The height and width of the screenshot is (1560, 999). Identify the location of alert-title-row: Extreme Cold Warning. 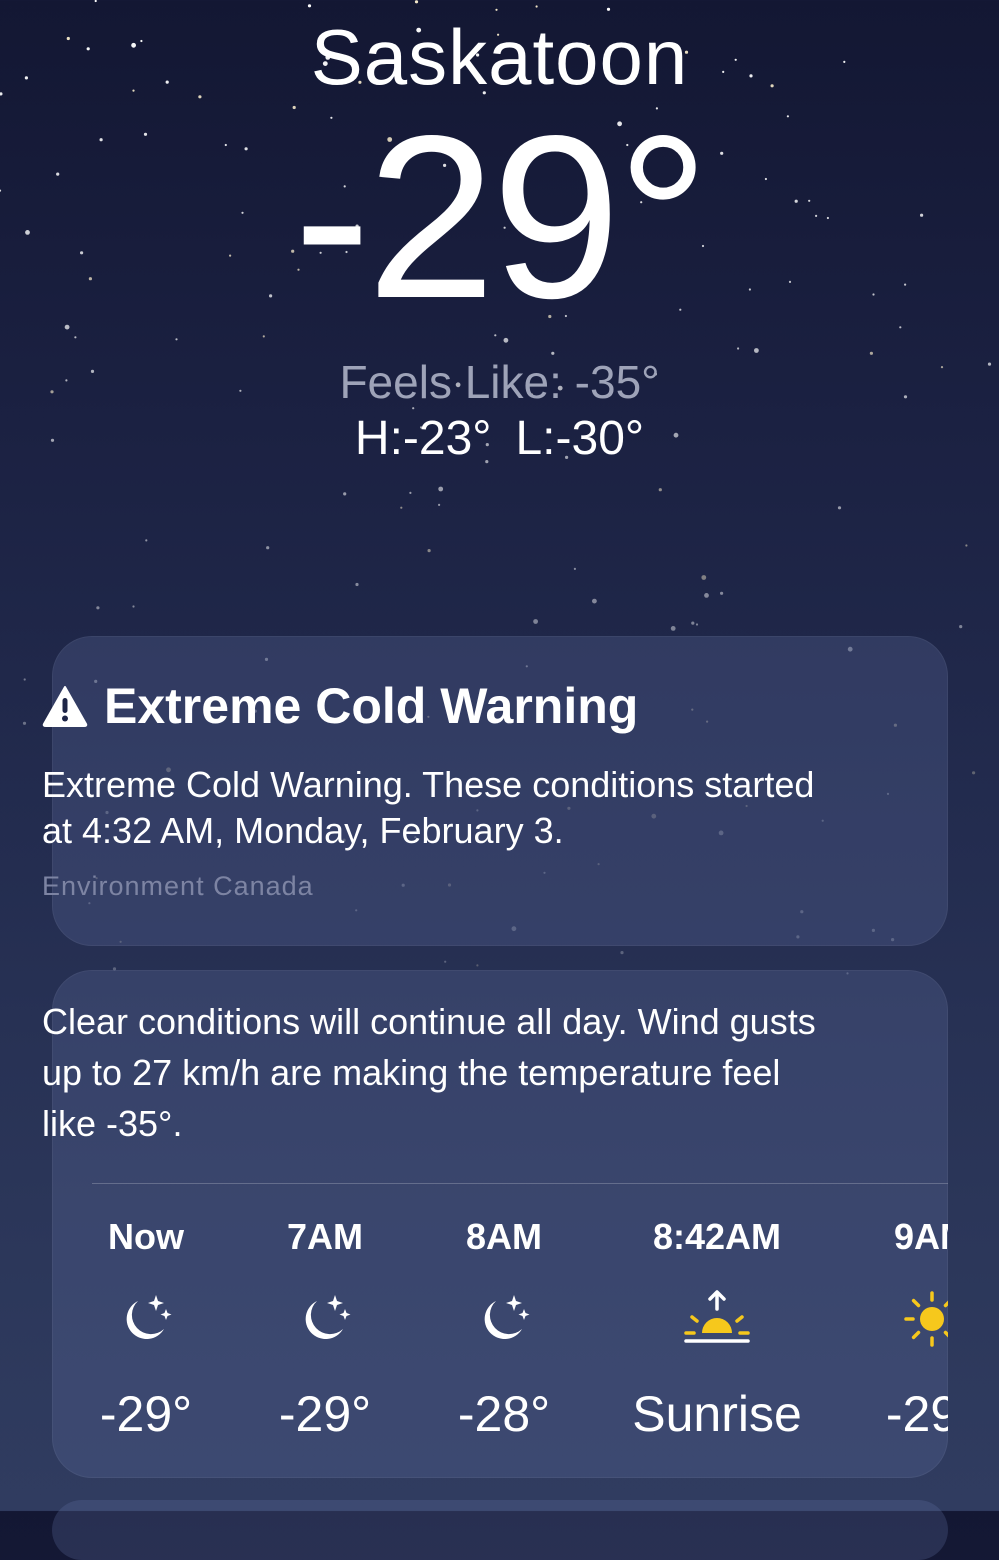
(340, 706).